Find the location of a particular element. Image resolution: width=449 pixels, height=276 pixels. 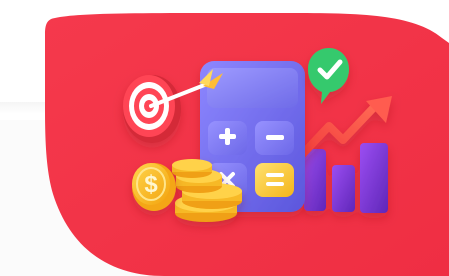

dollar-coin-icon: $ is located at coordinates (154, 187).